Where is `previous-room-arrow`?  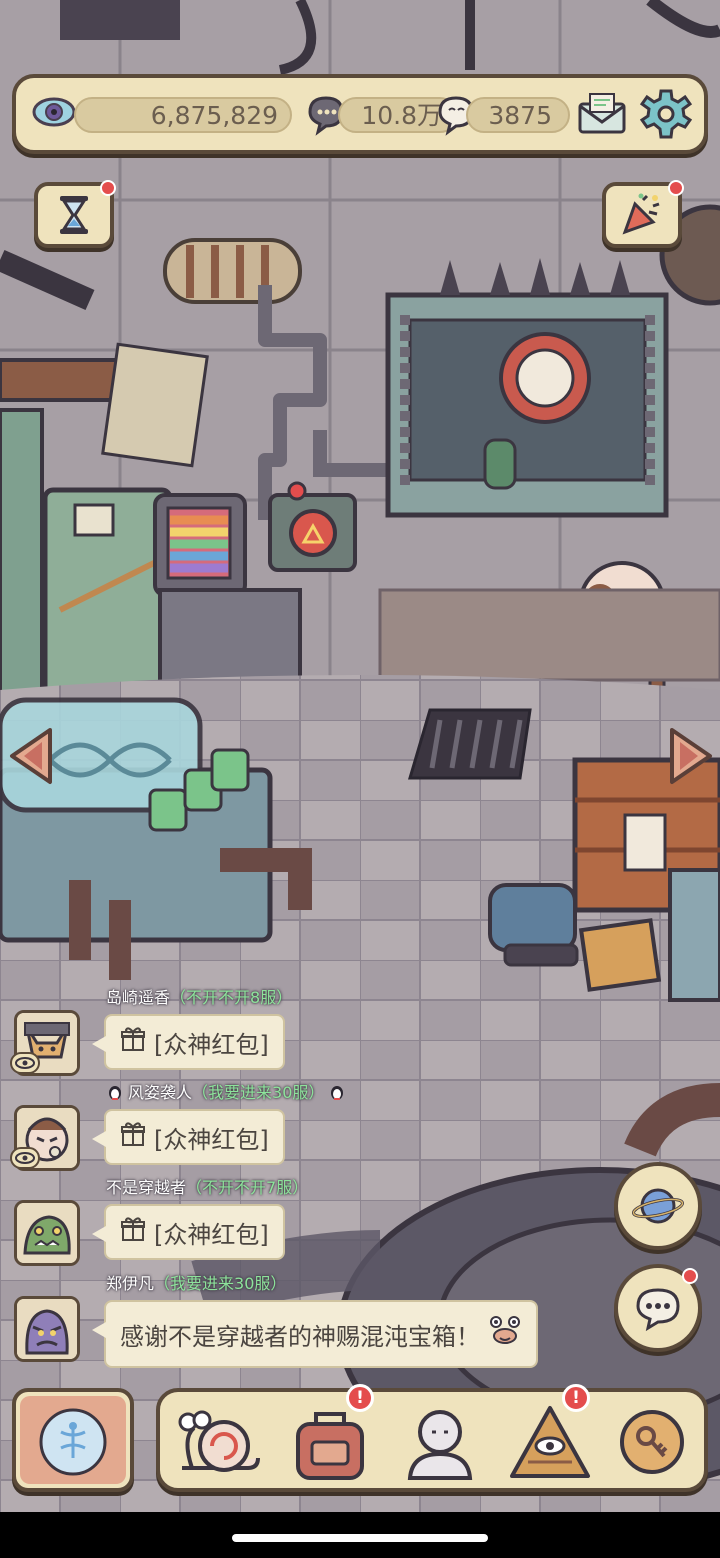
previous-room-arrow is located at coordinates (30, 756).